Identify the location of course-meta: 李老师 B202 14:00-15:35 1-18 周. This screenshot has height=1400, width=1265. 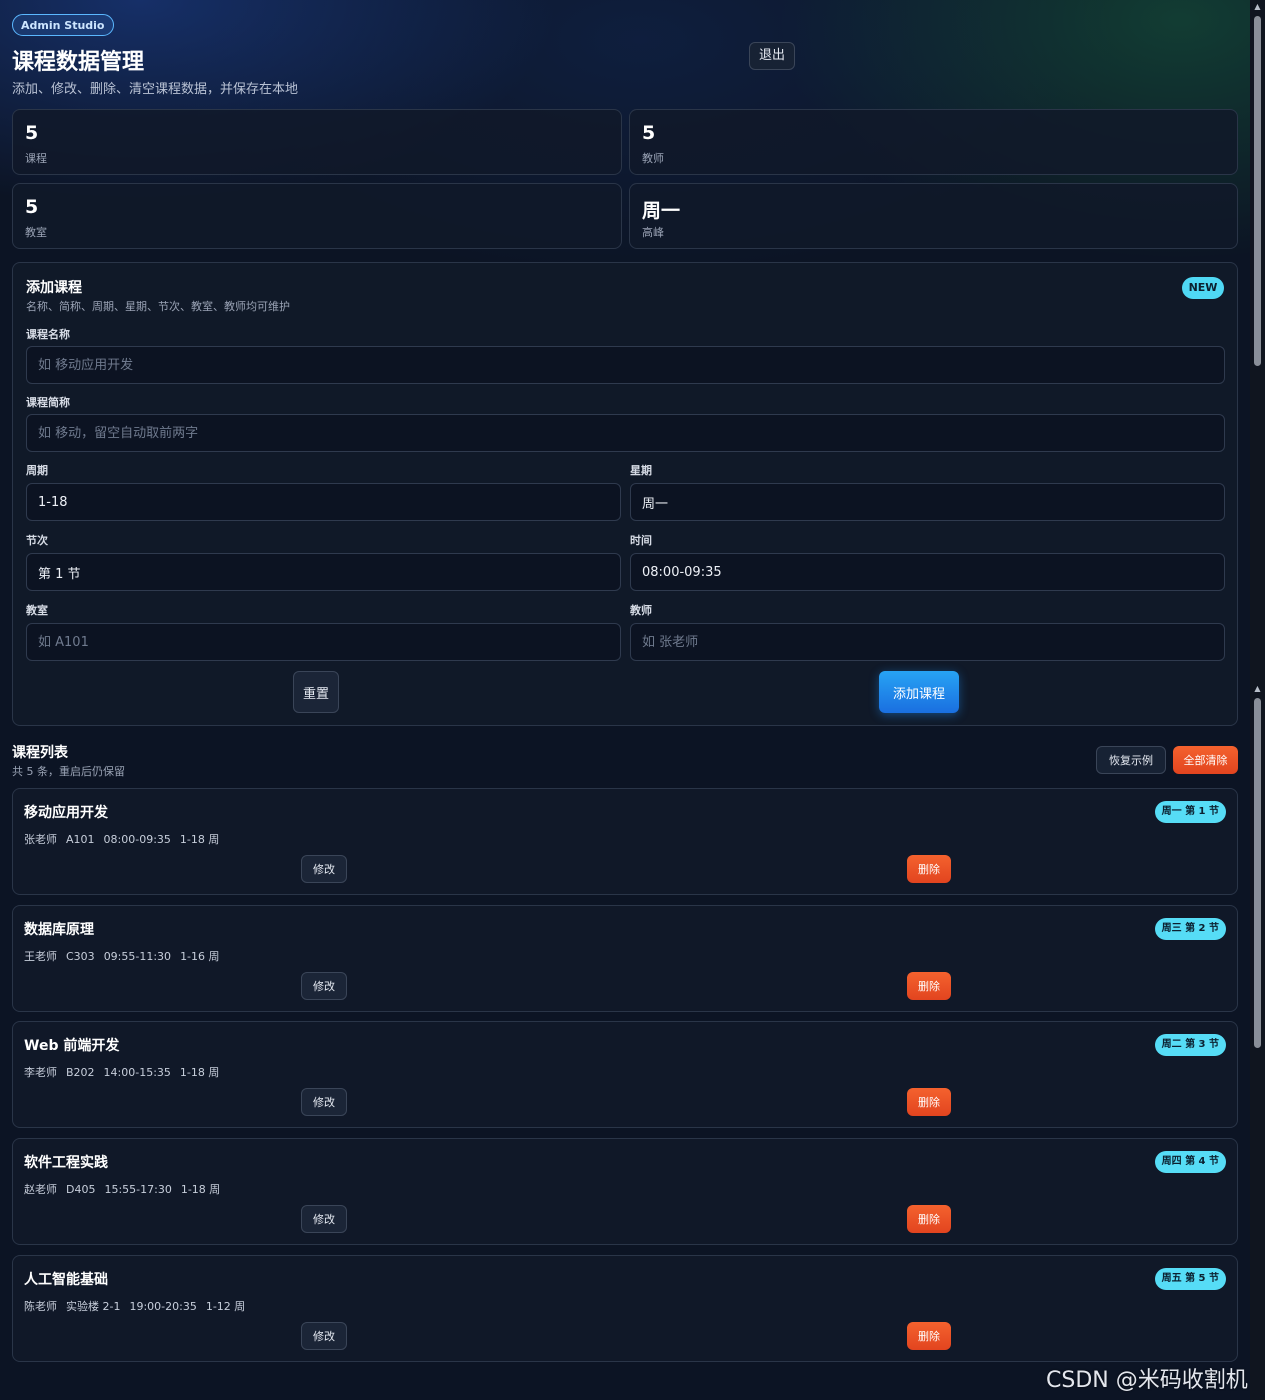
(126, 1072).